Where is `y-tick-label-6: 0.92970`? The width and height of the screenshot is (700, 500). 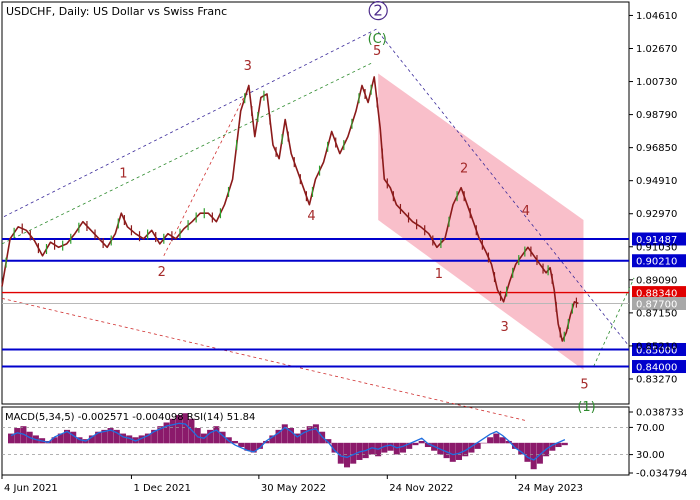 y-tick-label-6: 0.92970 is located at coordinates (656, 214).